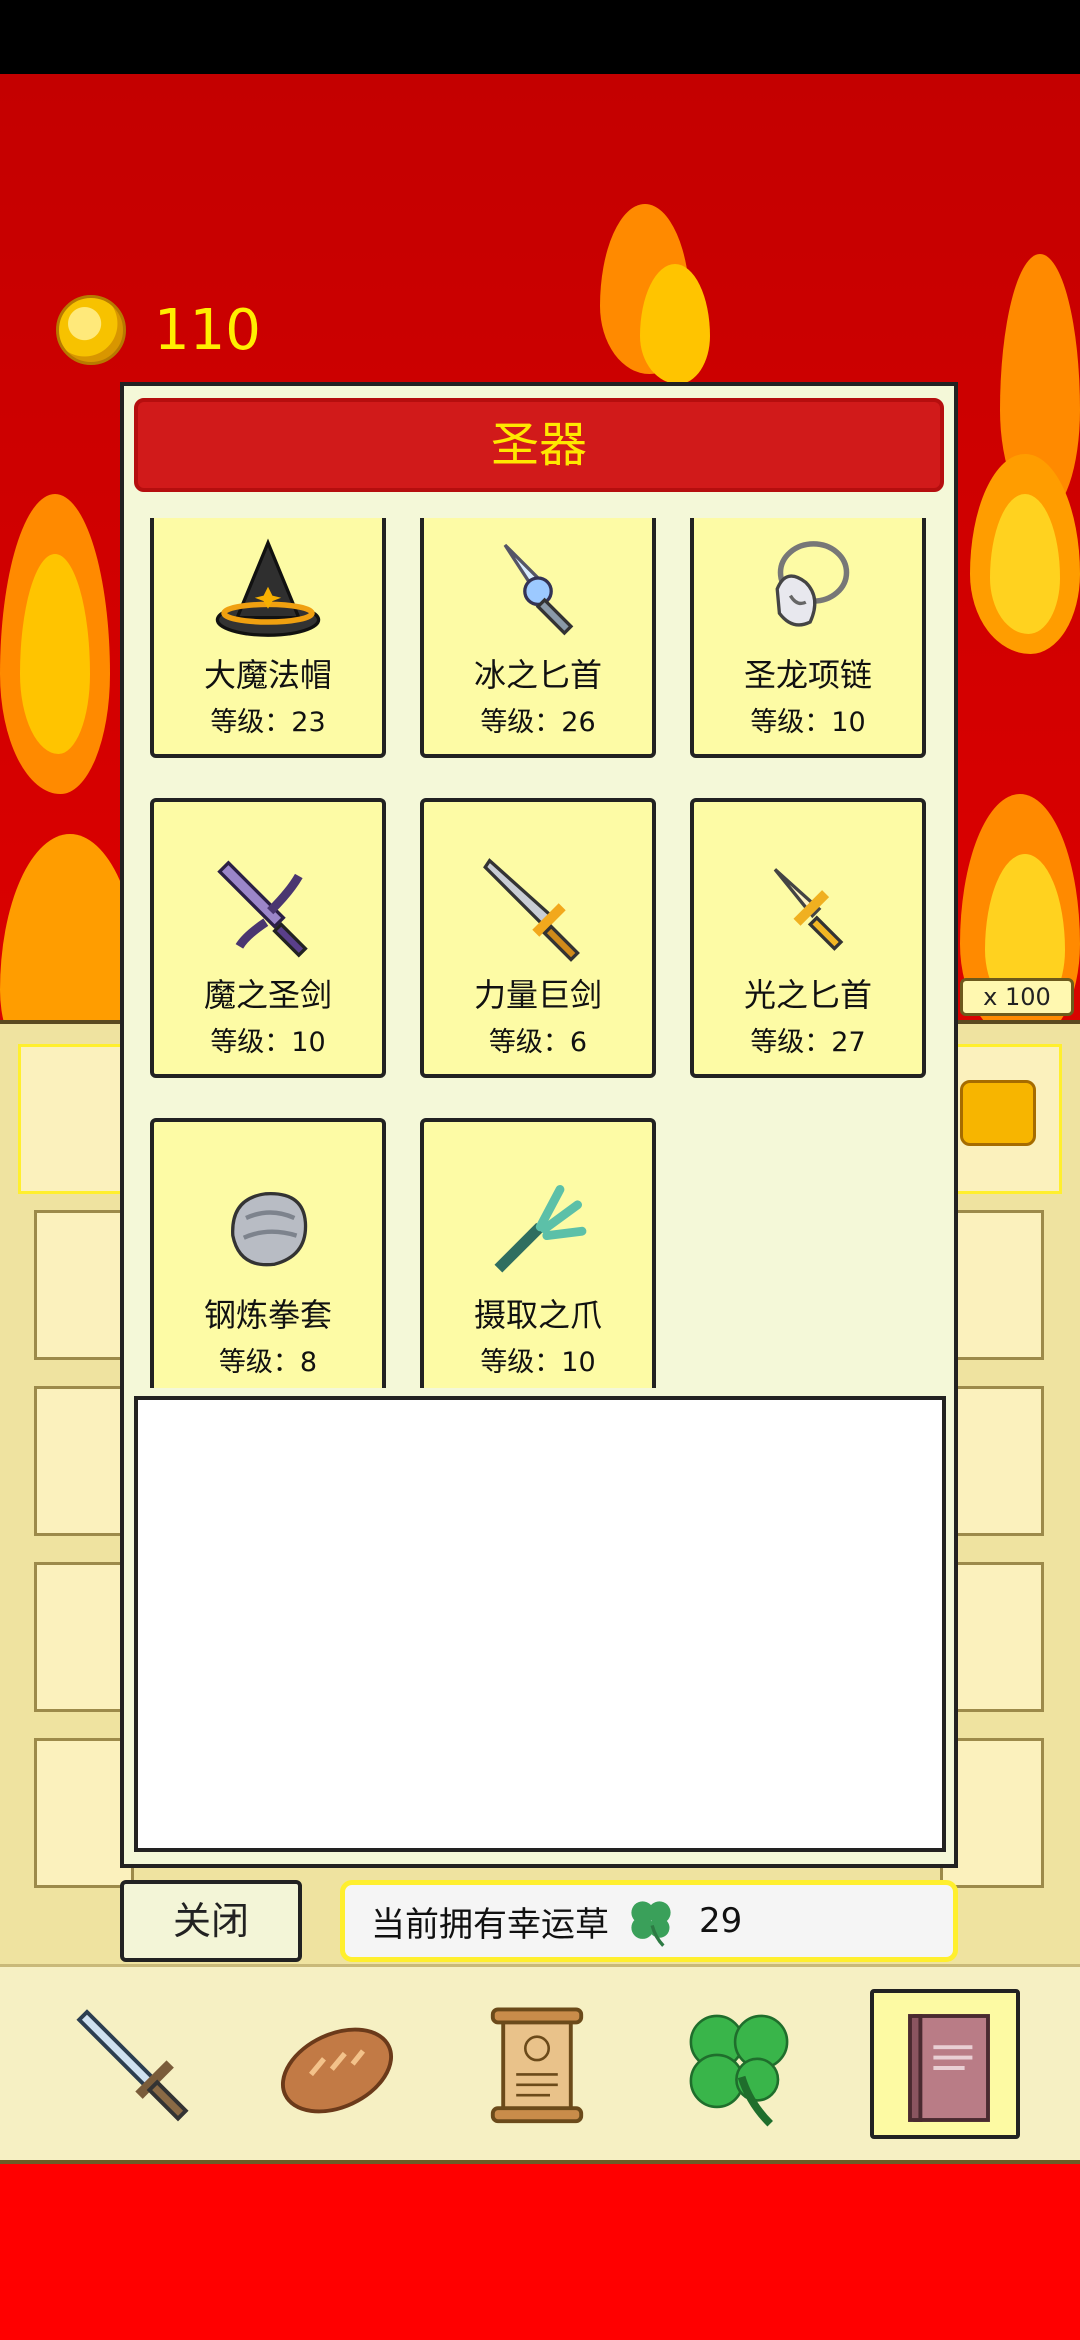  I want to click on item-name: 摄取之爪, so click(537, 1315).